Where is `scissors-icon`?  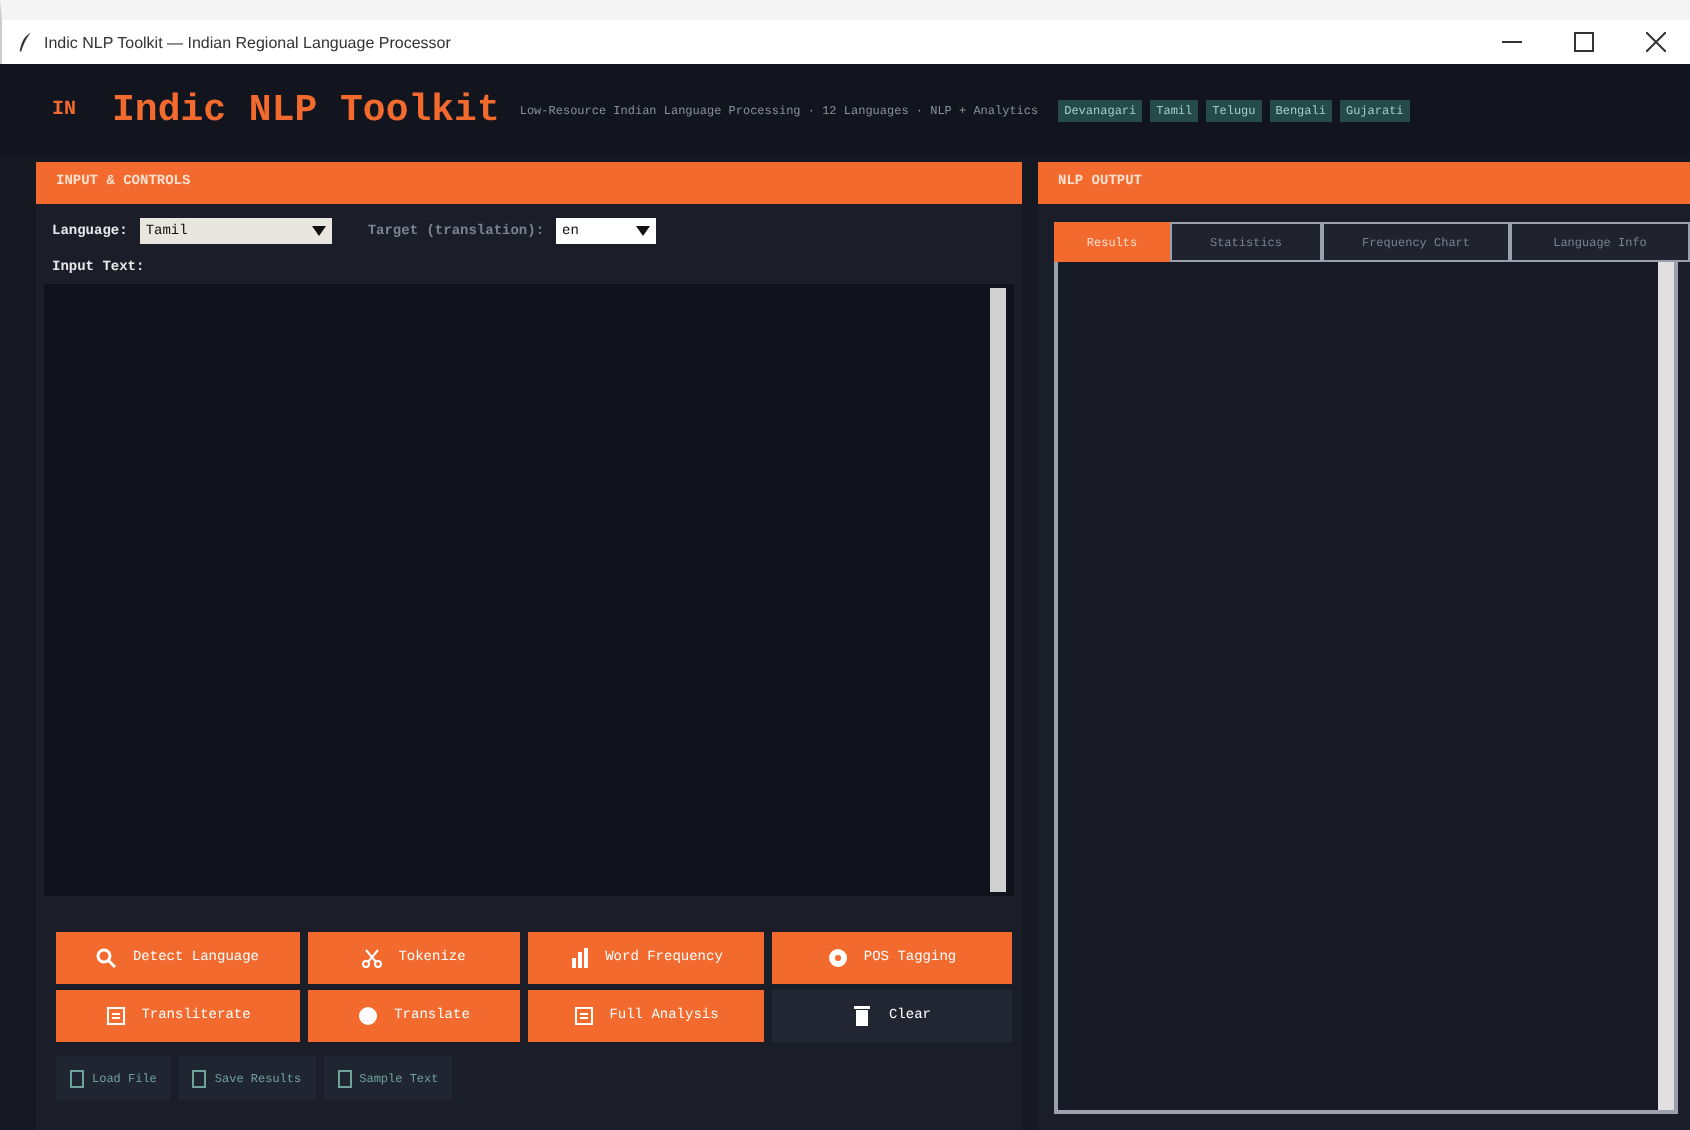 scissors-icon is located at coordinates (372, 958).